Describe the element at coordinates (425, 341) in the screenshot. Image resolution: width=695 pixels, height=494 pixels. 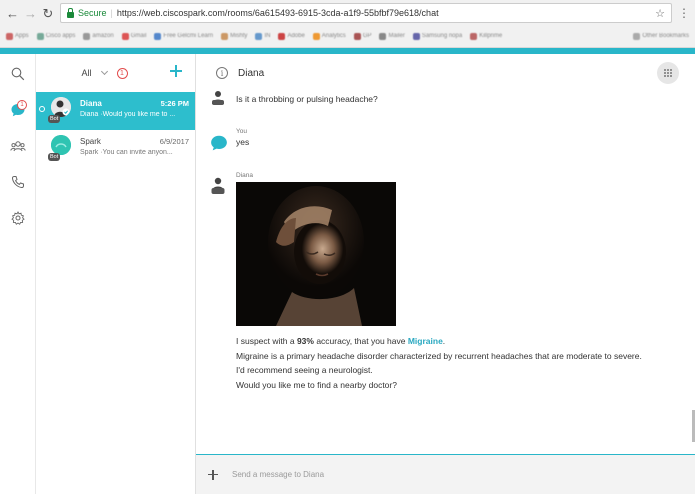
I see `condition-link: Migraine` at that location.